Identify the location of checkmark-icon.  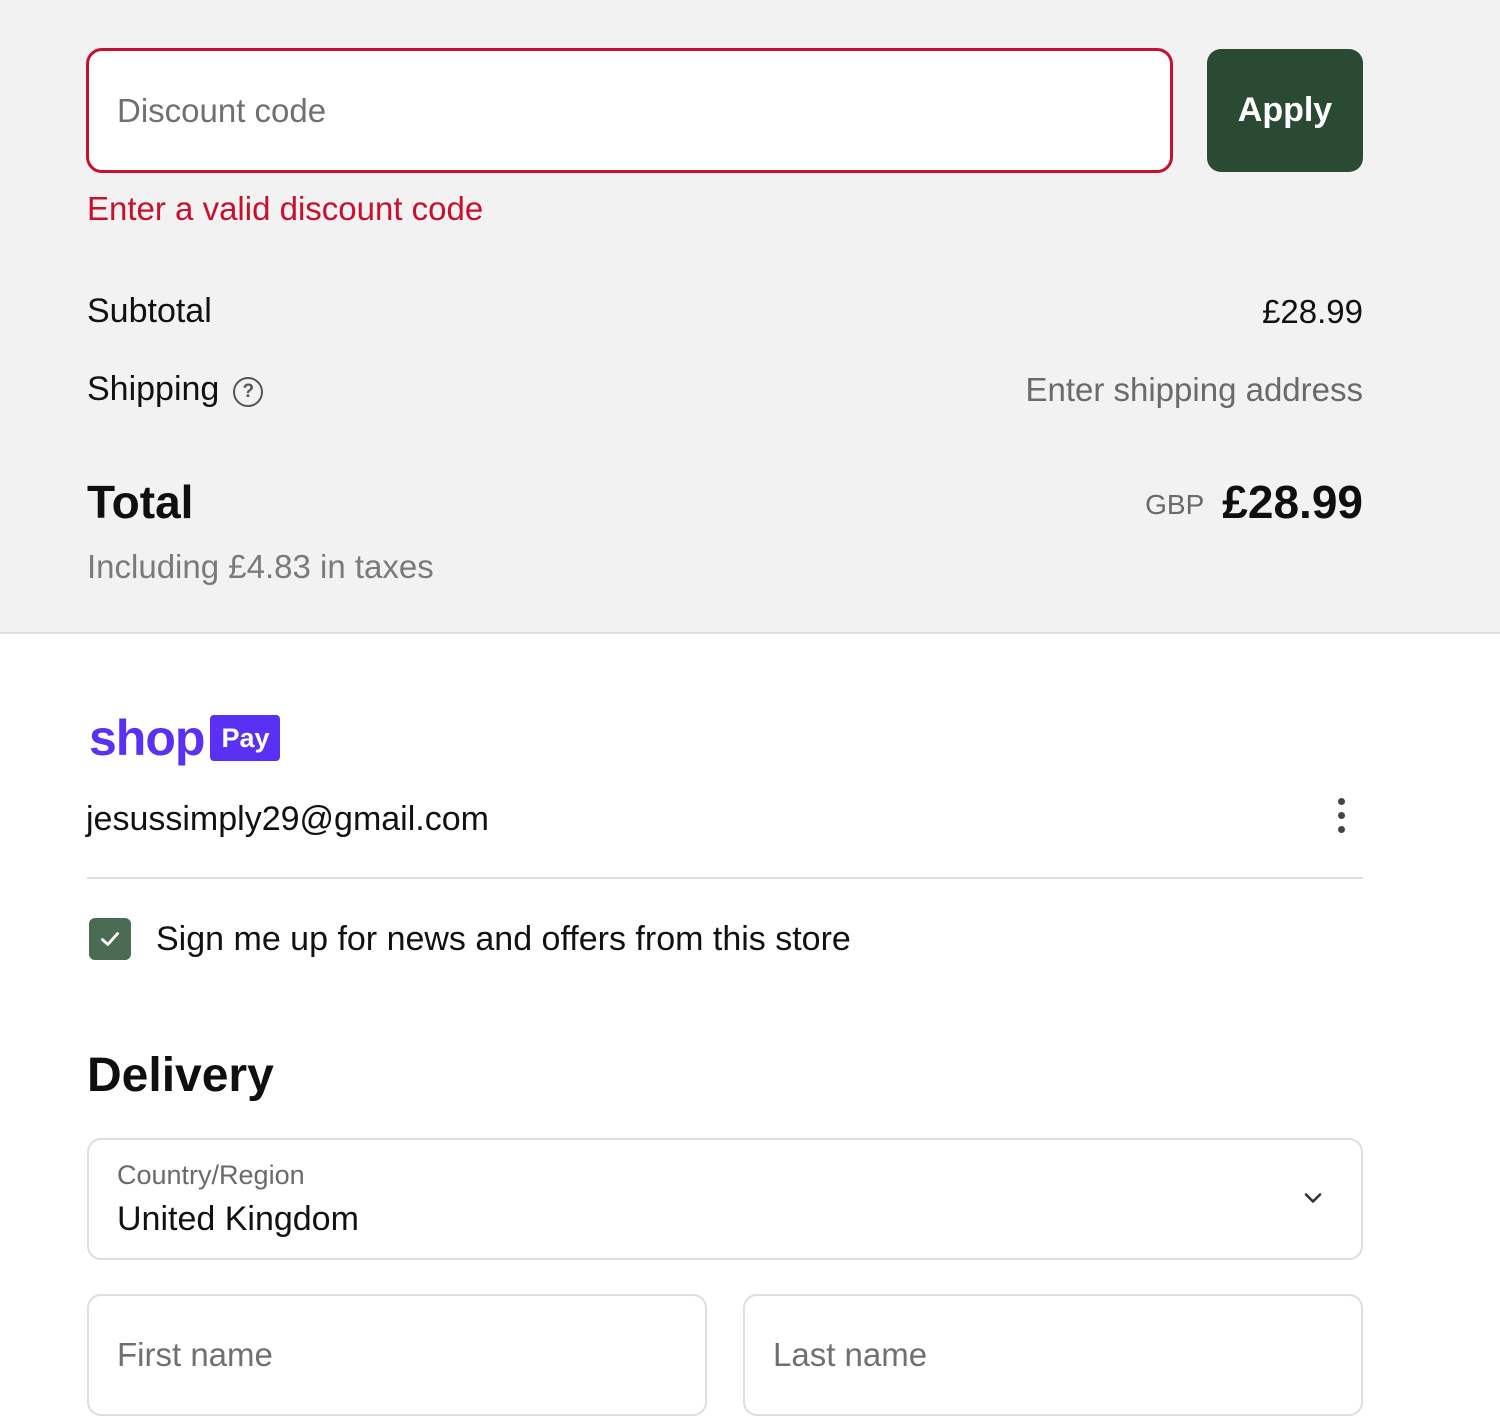
(110, 939).